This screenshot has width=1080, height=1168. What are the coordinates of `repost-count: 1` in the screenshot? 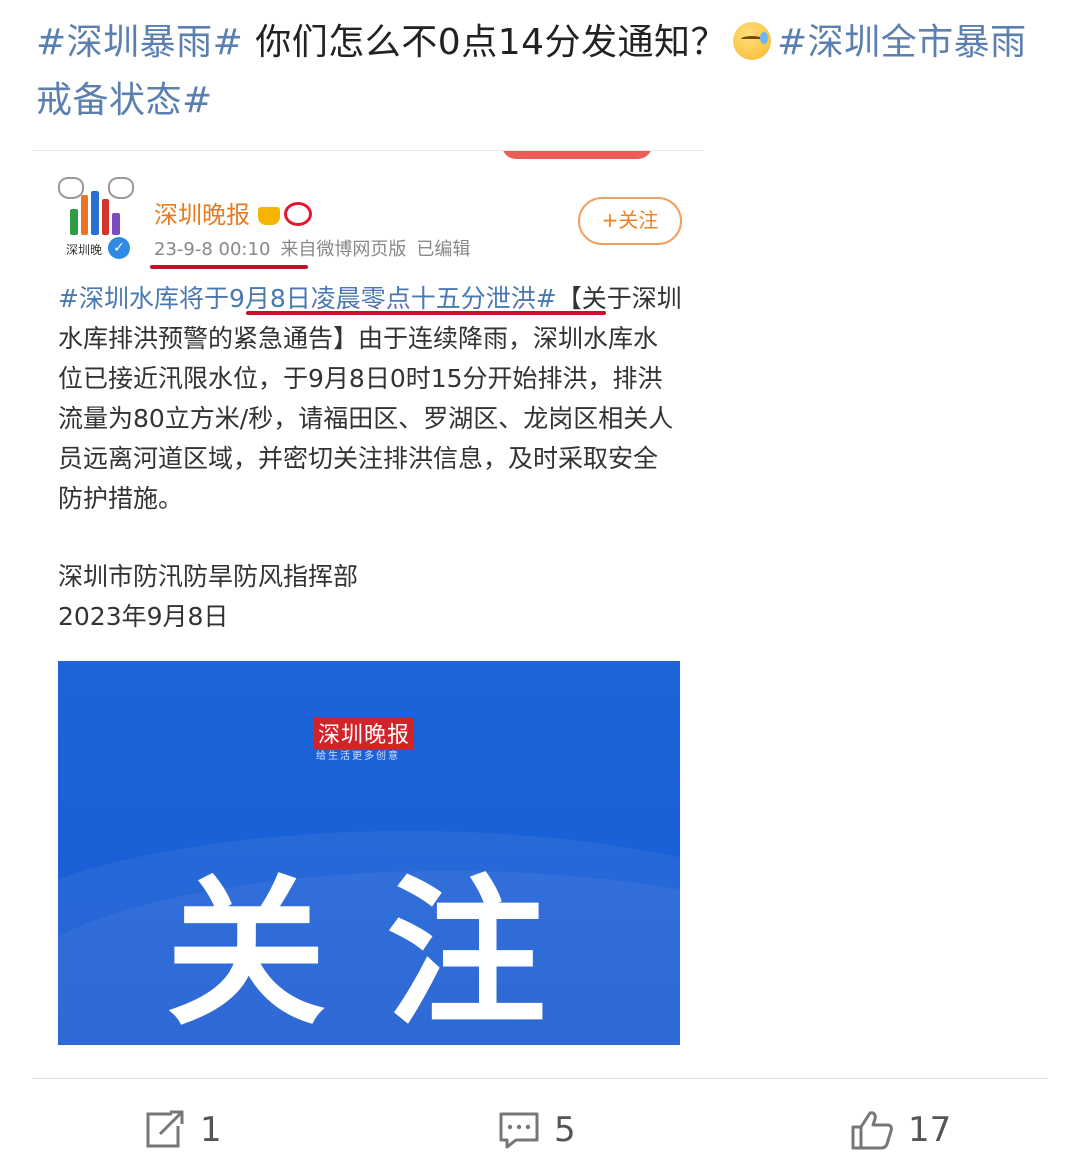 It's located at (211, 1130).